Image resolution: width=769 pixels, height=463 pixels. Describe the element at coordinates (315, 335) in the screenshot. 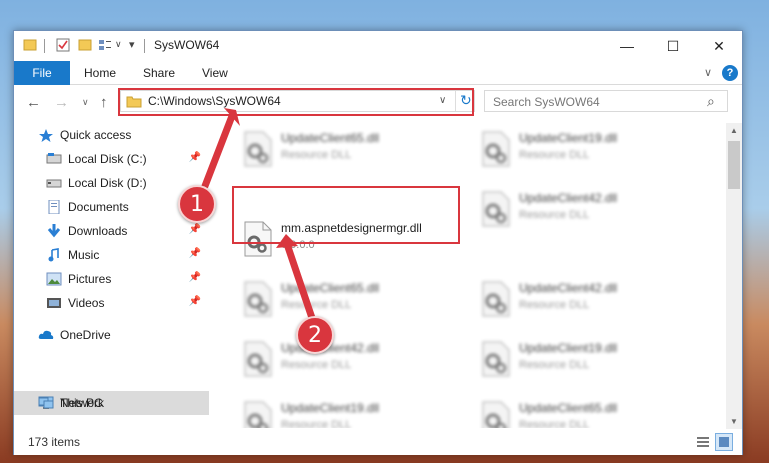

I see `step-2-badge: 2` at that location.